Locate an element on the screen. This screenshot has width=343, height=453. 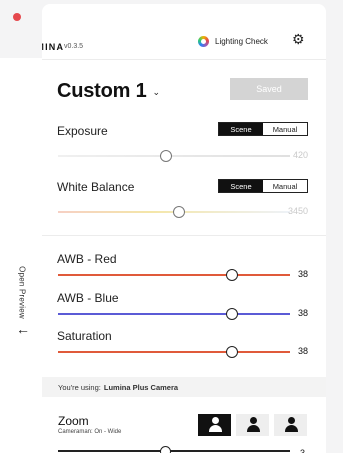
color-wheel-icon is located at coordinates (203, 41).